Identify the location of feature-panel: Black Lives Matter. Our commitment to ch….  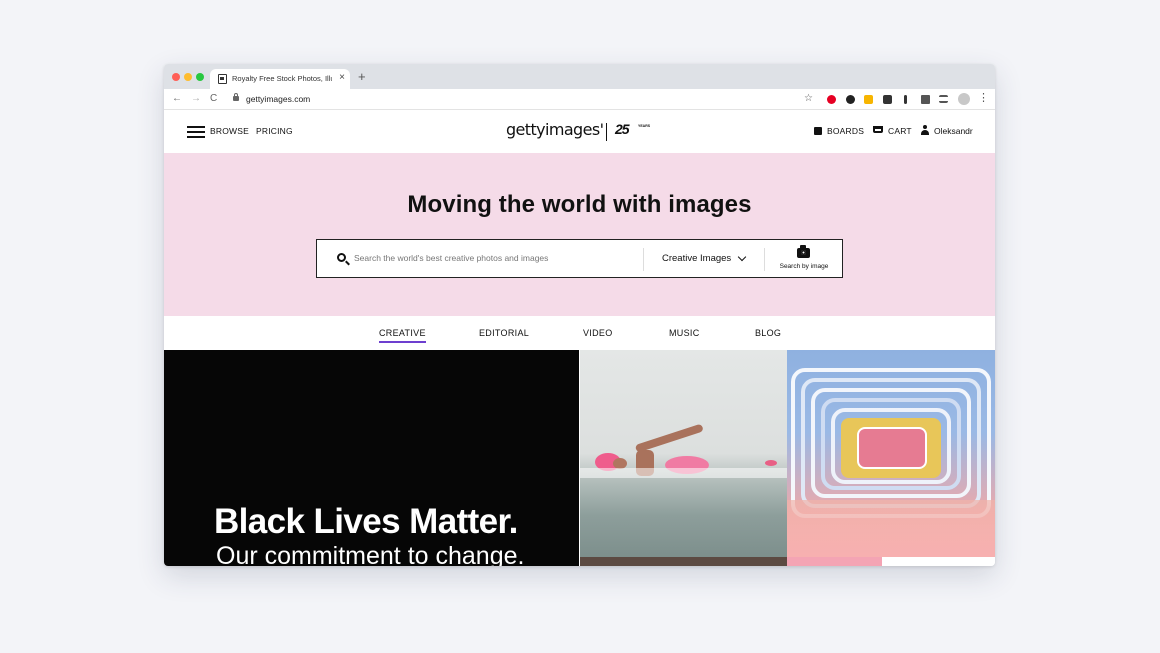
(371, 458).